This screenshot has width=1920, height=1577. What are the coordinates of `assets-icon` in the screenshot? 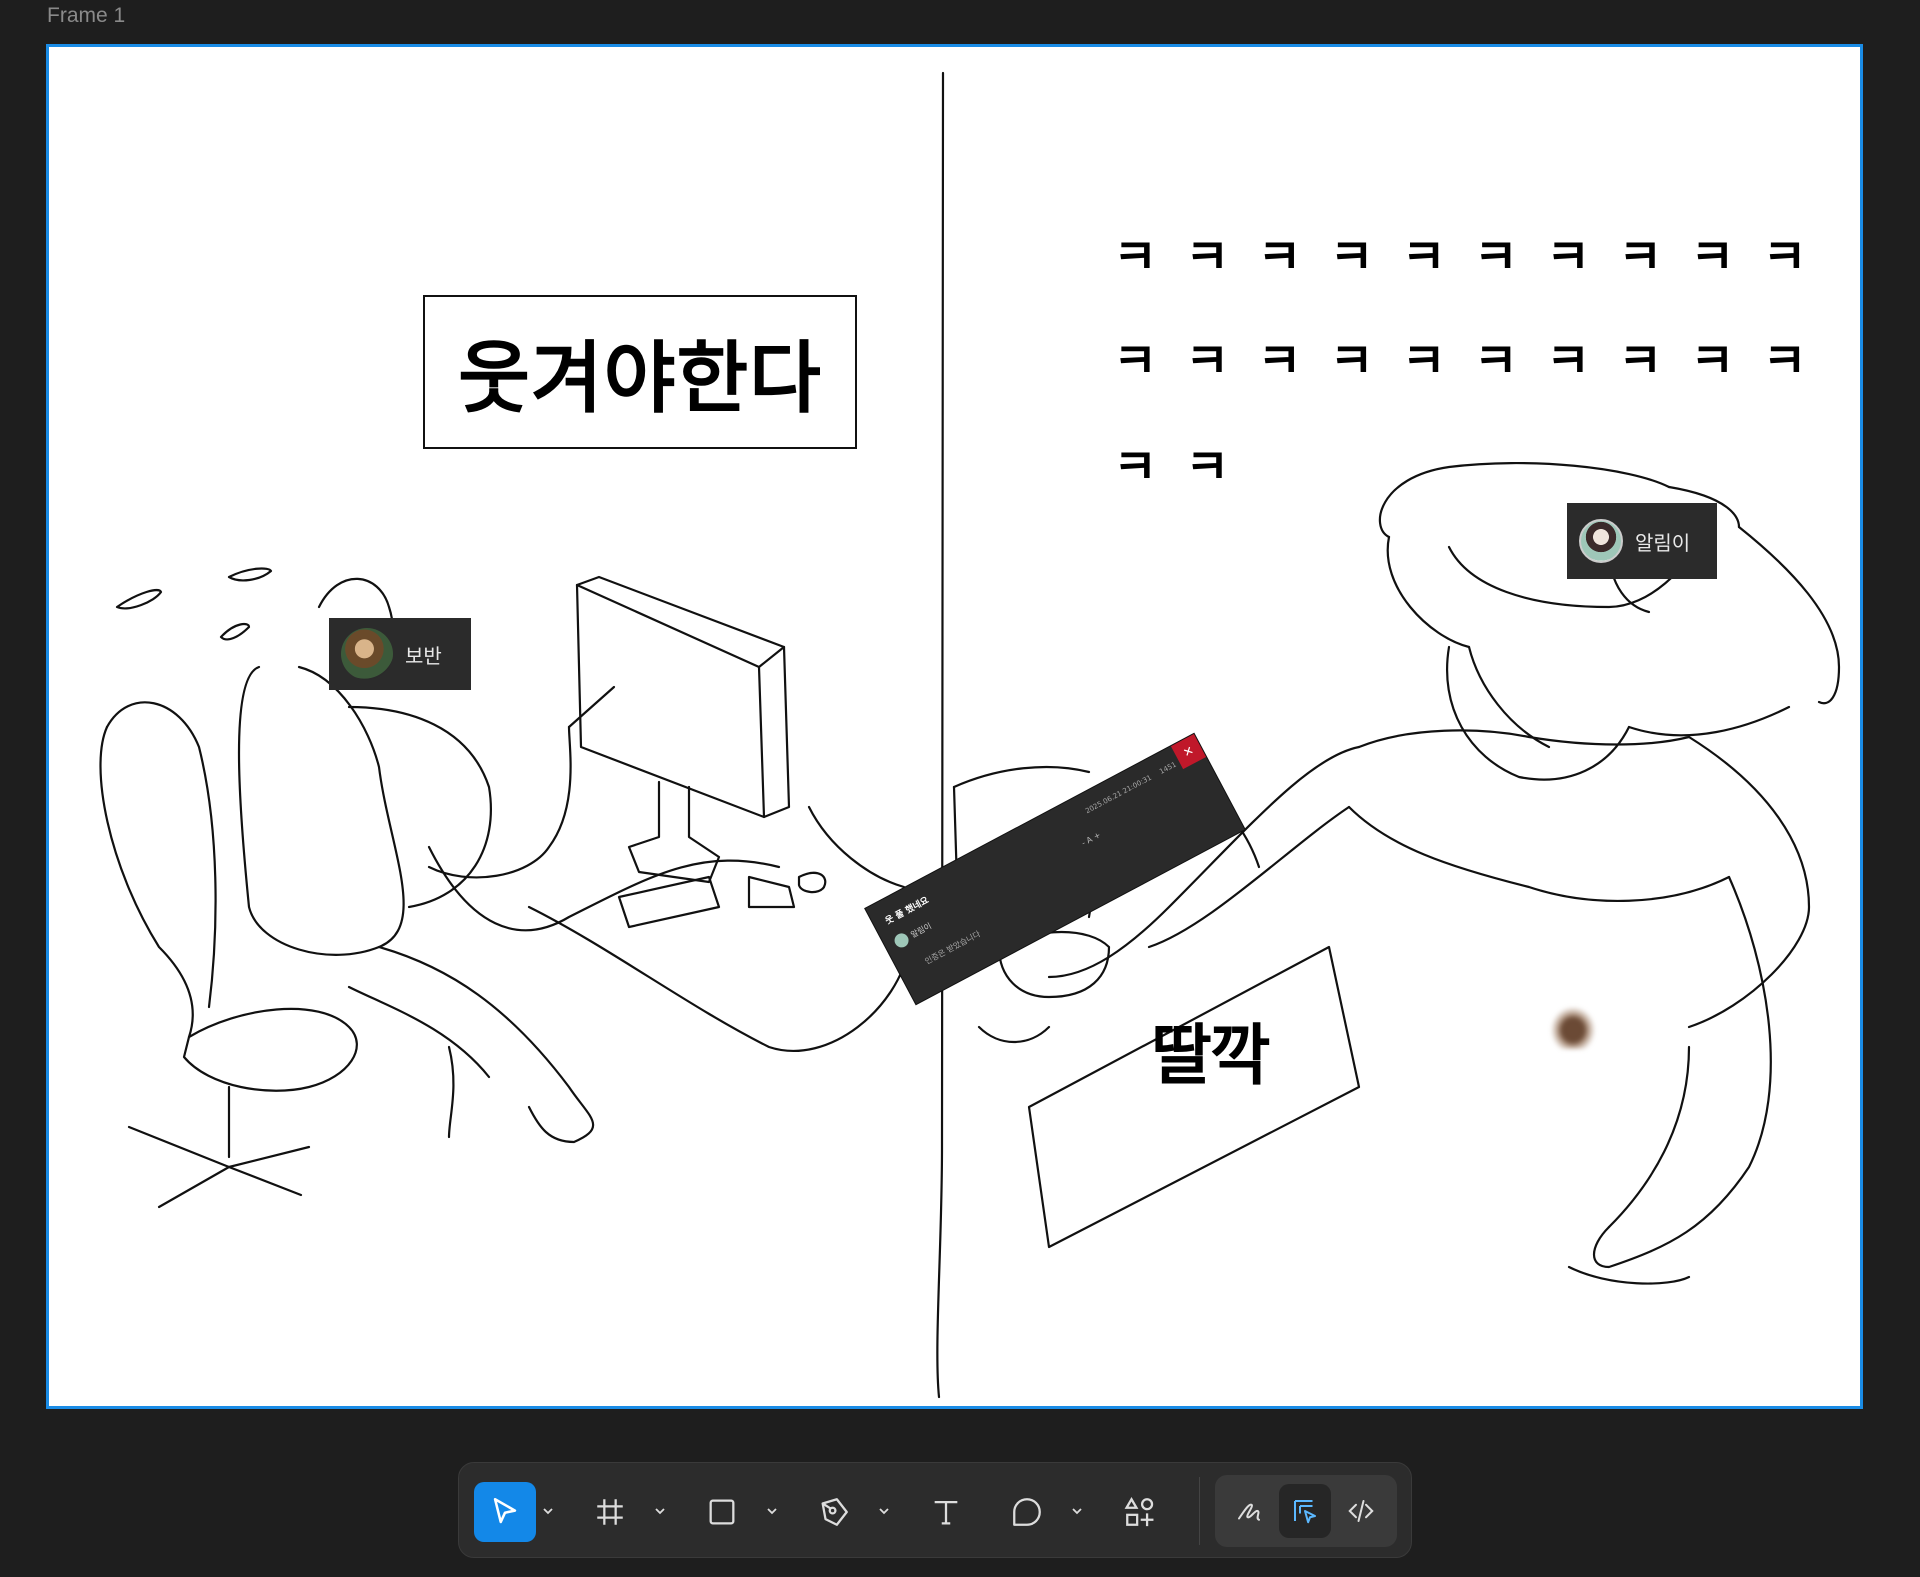 It's located at (1139, 1512).